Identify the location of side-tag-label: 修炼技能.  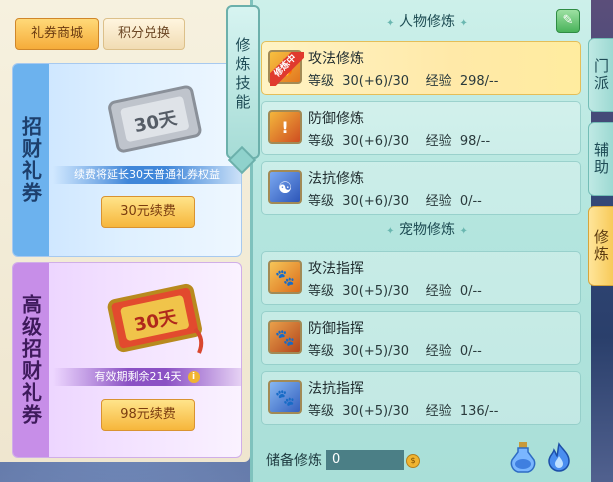
(242, 75).